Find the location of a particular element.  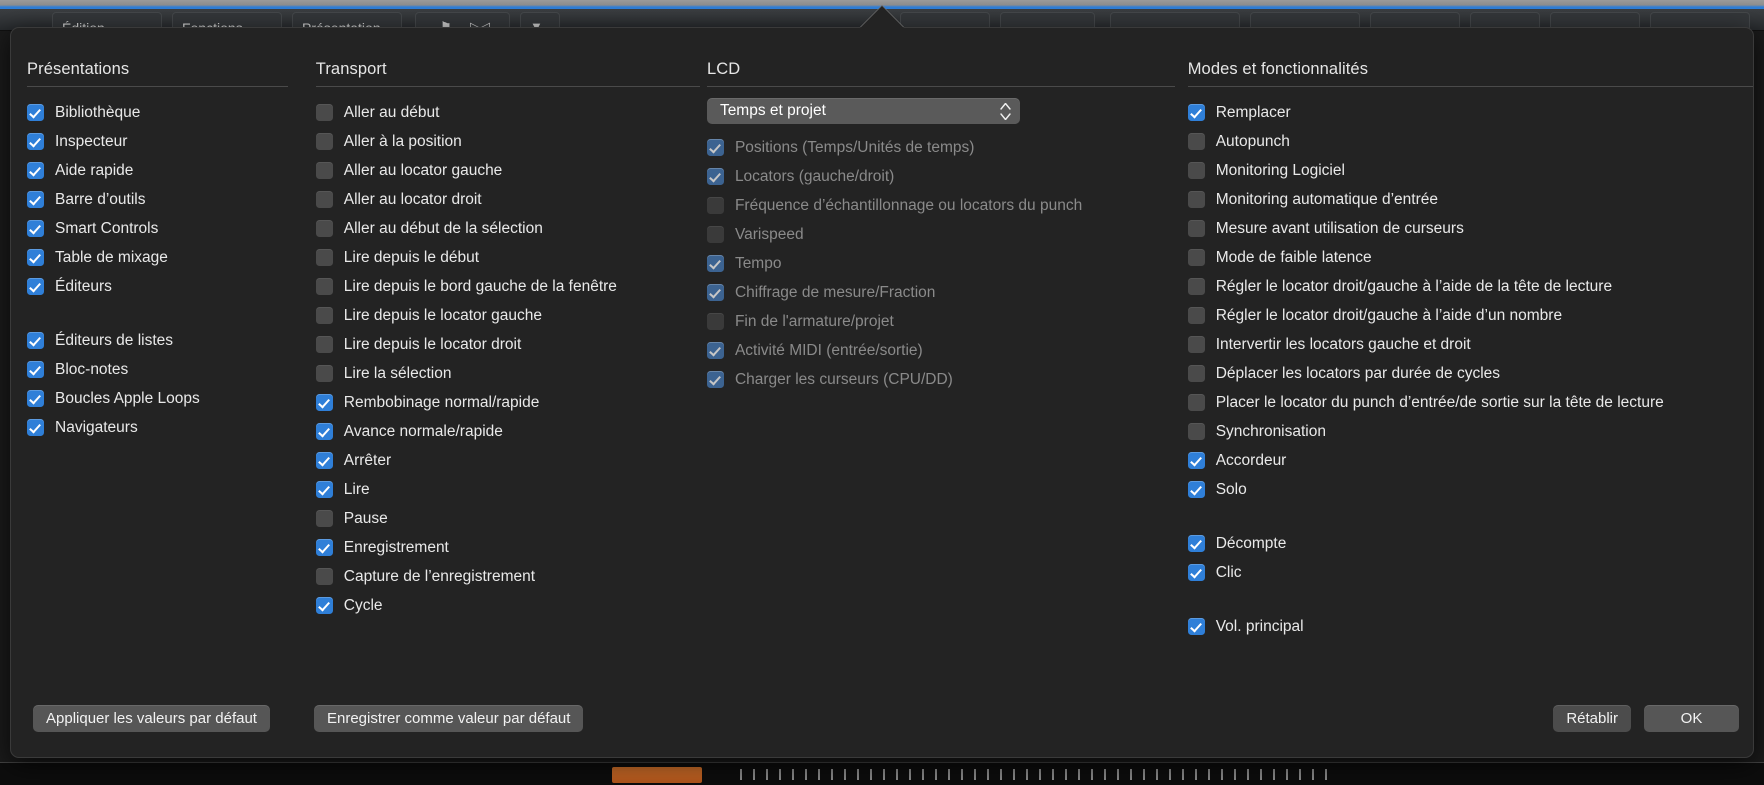

checkbox-row: Bibliothèque is located at coordinates (157, 112).